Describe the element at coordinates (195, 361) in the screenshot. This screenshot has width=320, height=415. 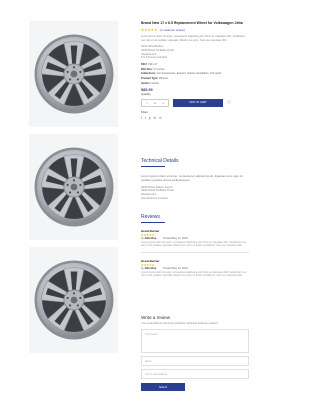
I see `name-field: Name` at that location.